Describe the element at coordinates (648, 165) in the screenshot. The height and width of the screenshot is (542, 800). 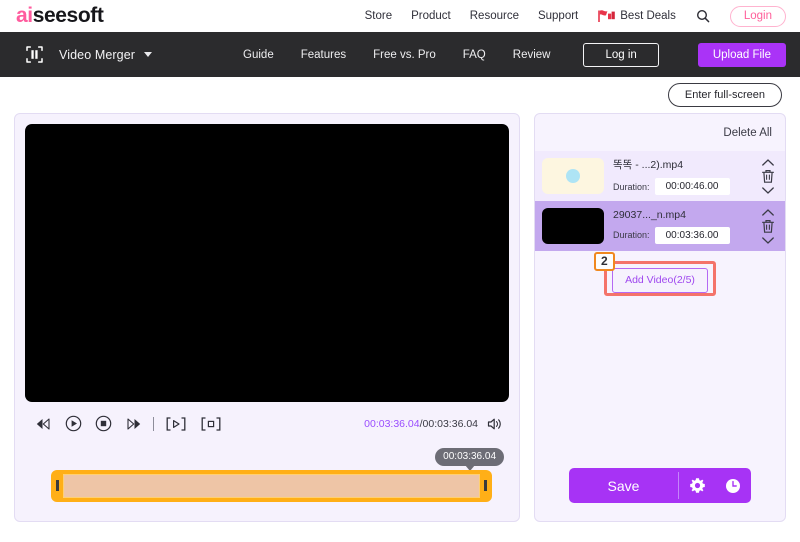
I see `video-filename: 똑똑 - ...2).mp4` at that location.